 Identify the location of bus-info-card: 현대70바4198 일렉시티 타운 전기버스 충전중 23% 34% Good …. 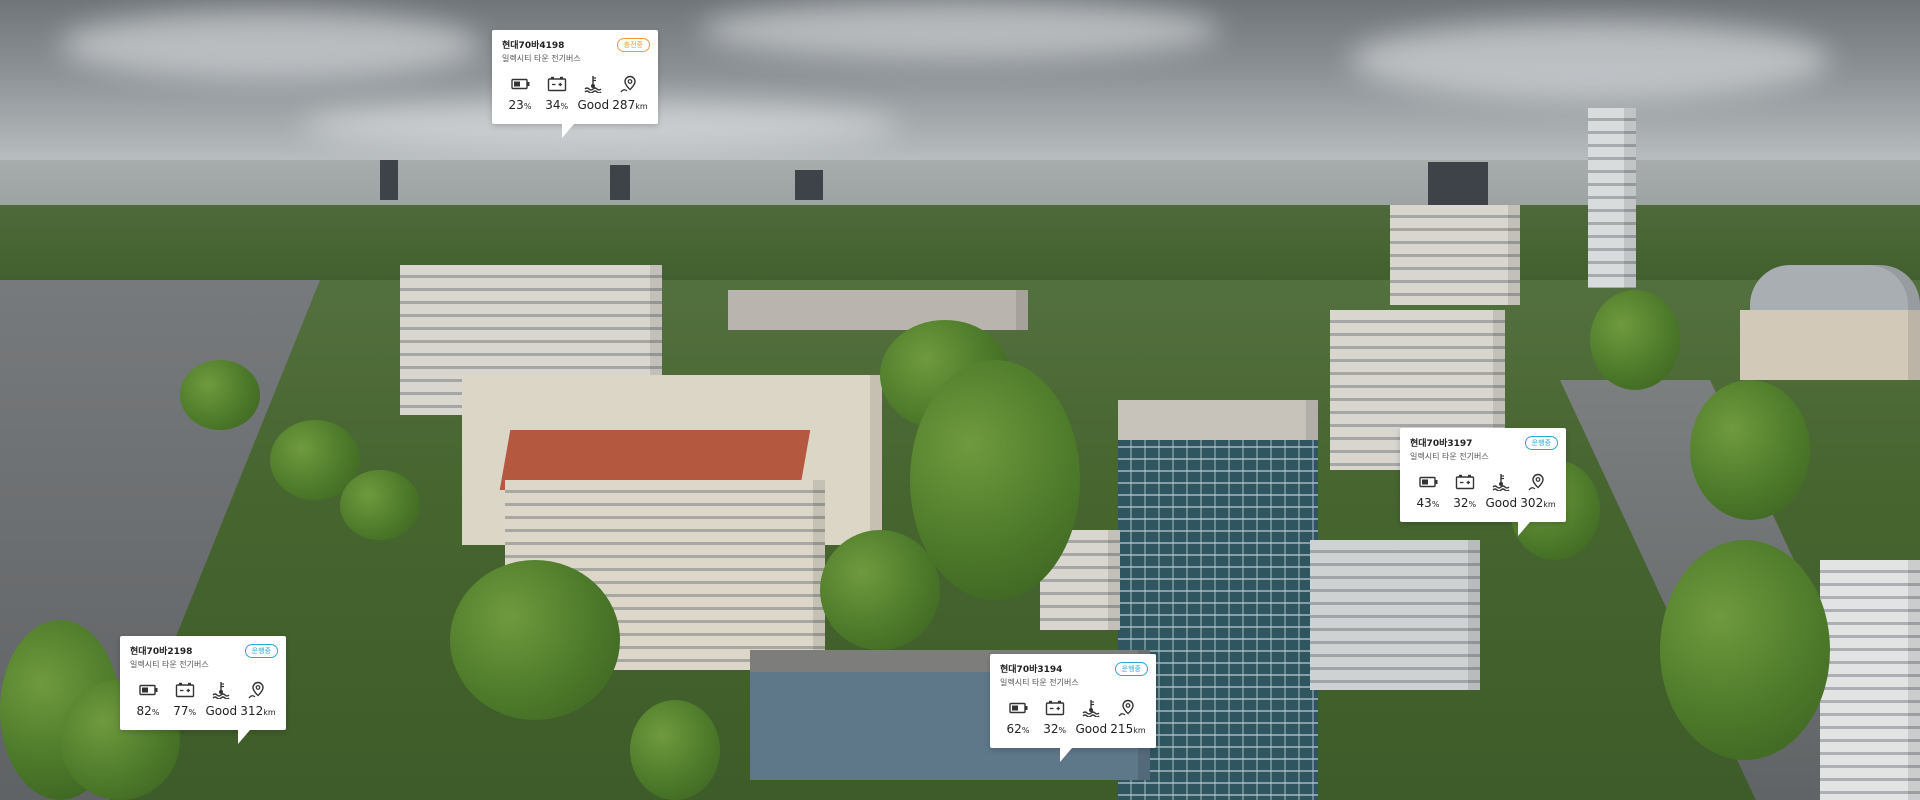
(575, 84).